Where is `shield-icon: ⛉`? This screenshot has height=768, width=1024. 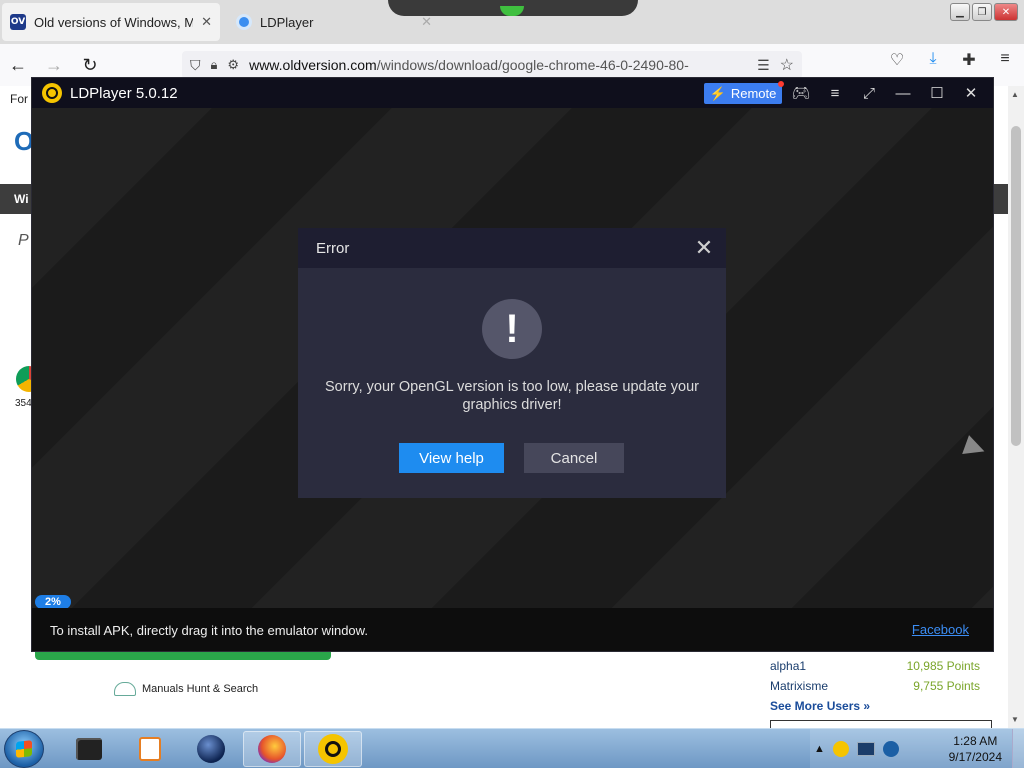 shield-icon: ⛉ is located at coordinates (195, 65).